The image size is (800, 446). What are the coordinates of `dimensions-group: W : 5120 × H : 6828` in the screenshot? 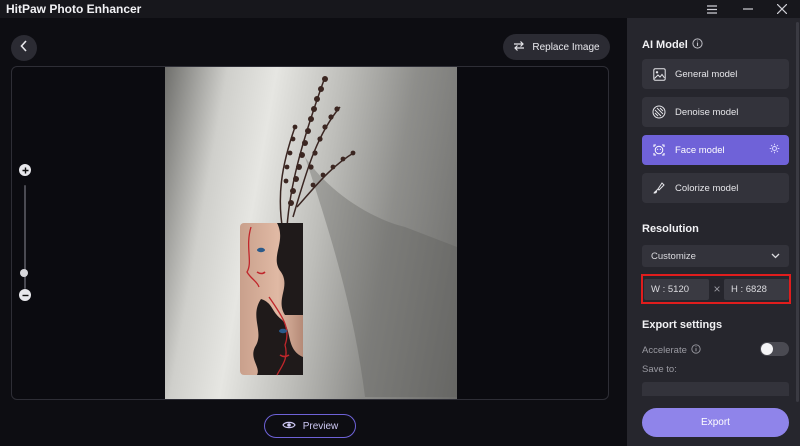 It's located at (716, 289).